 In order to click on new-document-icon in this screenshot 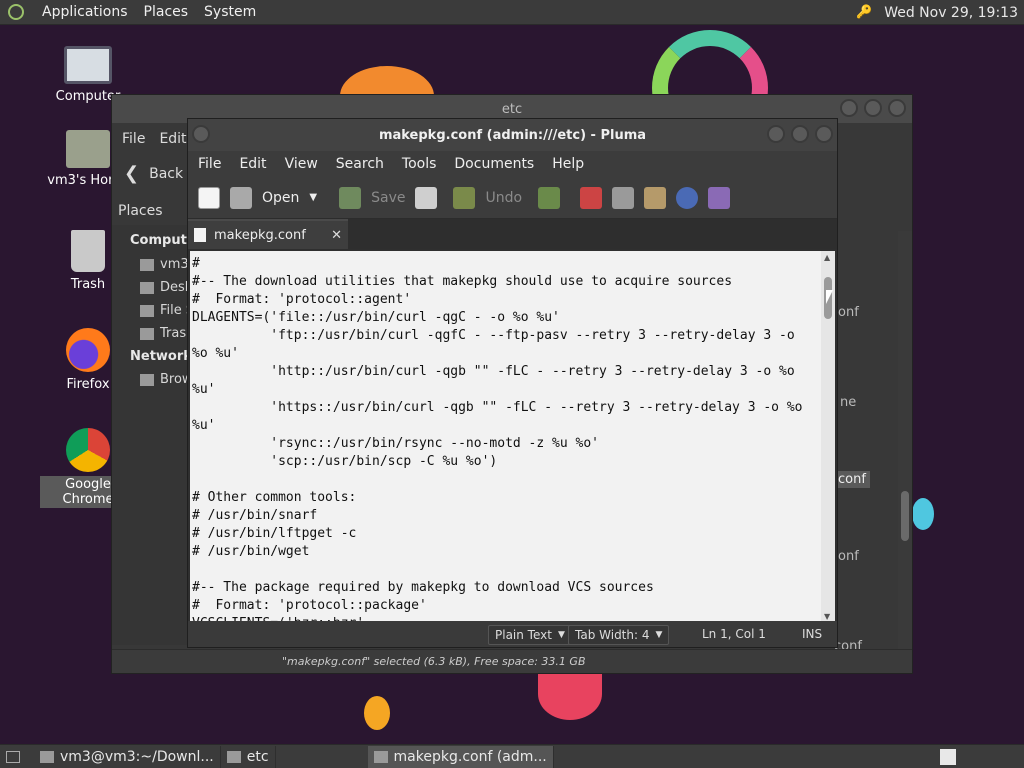, I will do `click(209, 197)`.